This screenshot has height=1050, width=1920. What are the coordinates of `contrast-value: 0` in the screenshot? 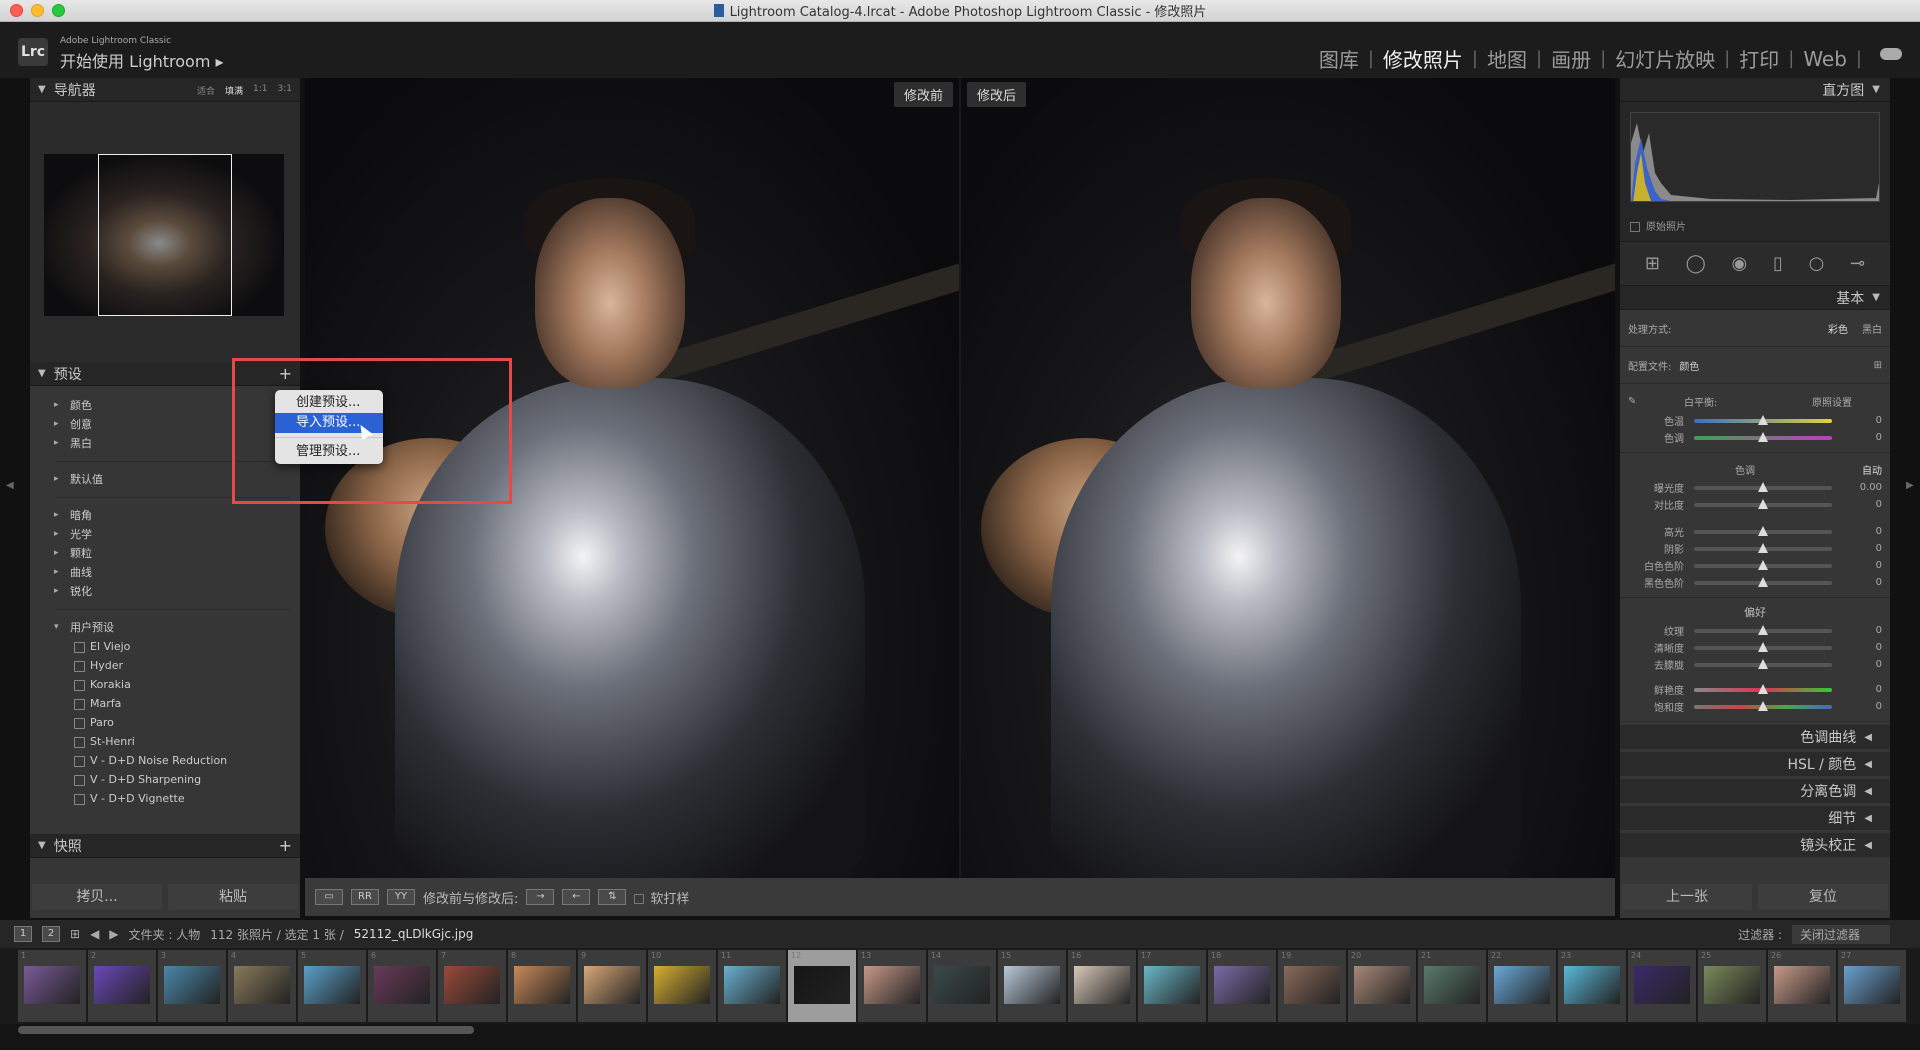 It's located at (1862, 504).